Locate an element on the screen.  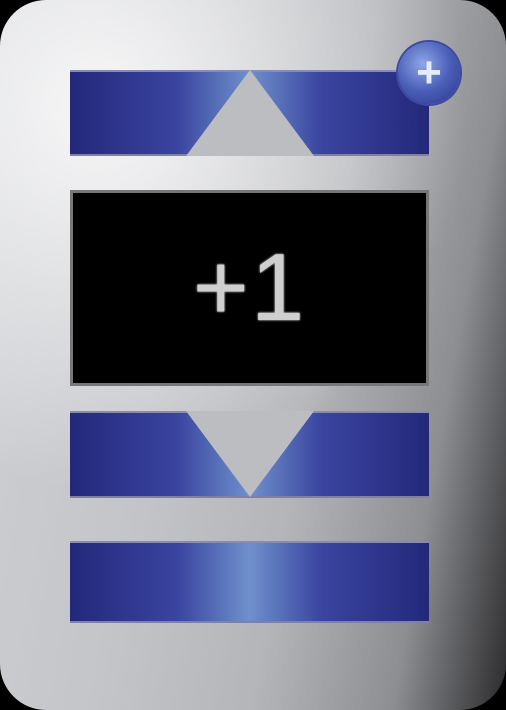
plus-icon: + is located at coordinates (429, 72).